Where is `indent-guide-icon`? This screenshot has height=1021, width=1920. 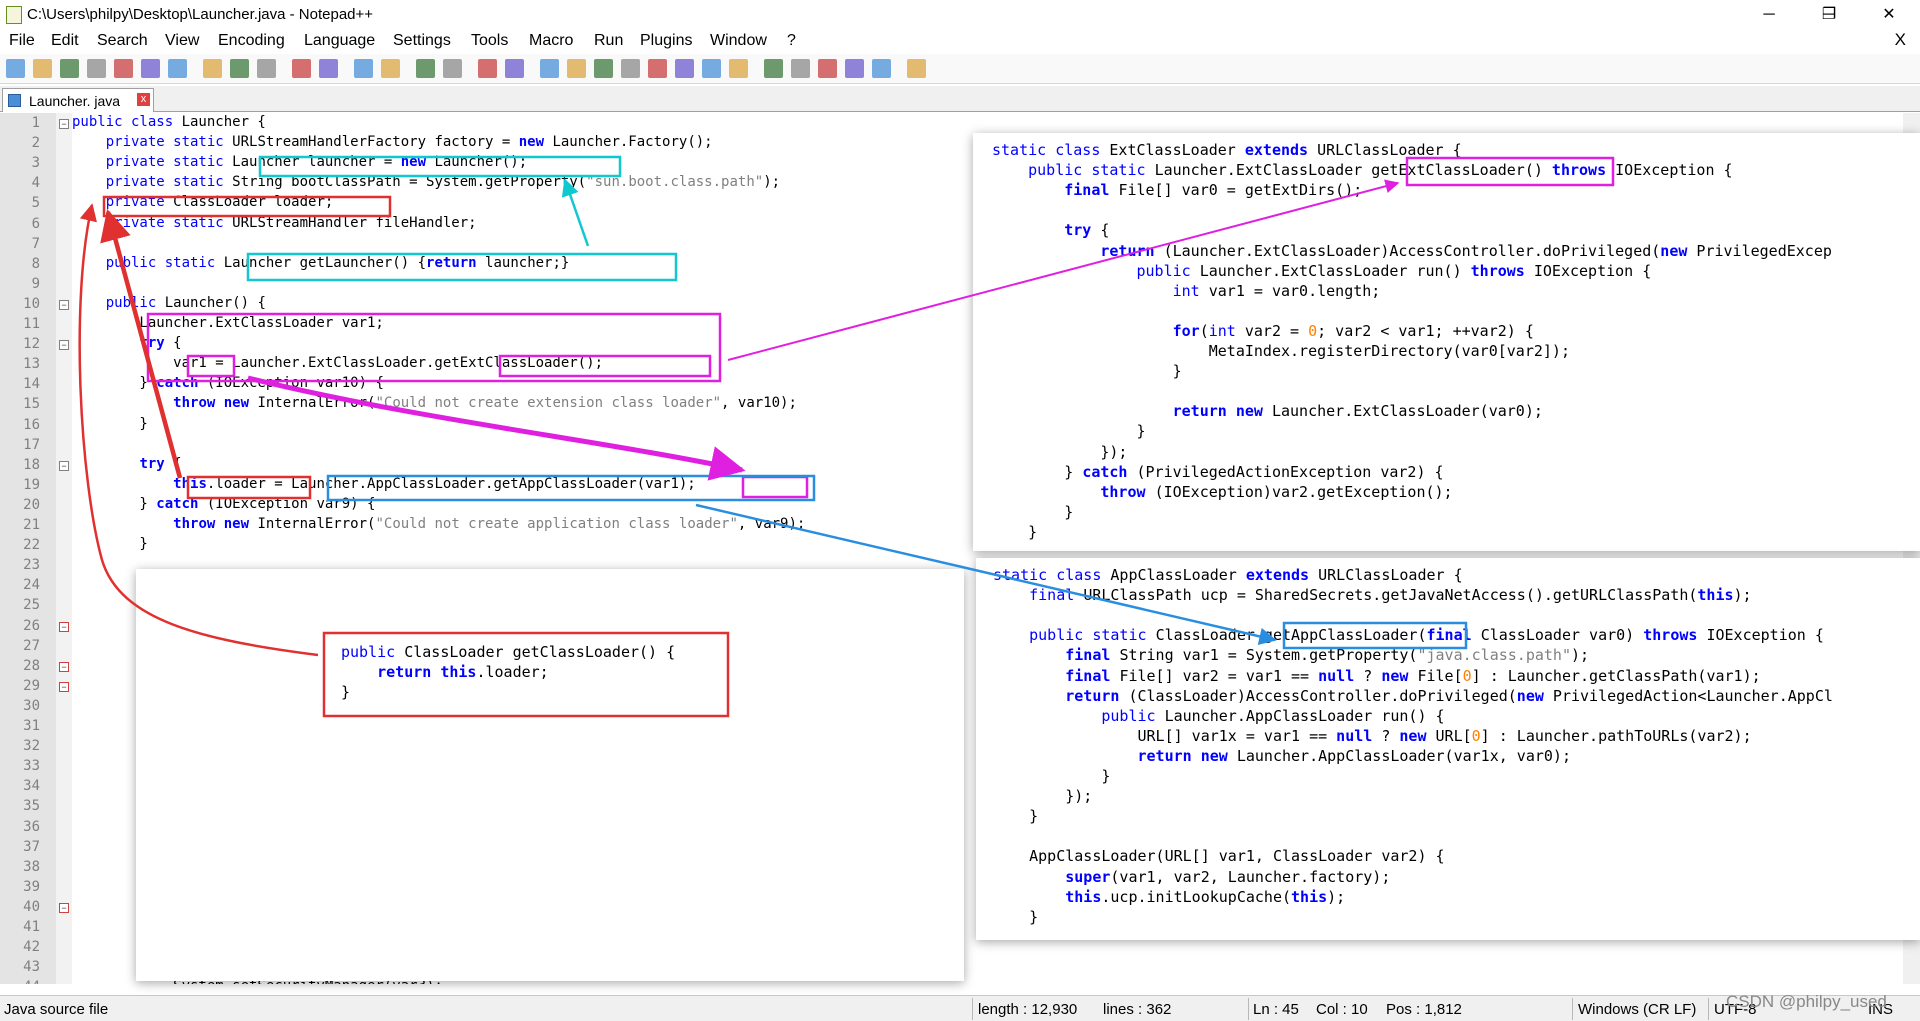
indent-guide-icon is located at coordinates (603, 68).